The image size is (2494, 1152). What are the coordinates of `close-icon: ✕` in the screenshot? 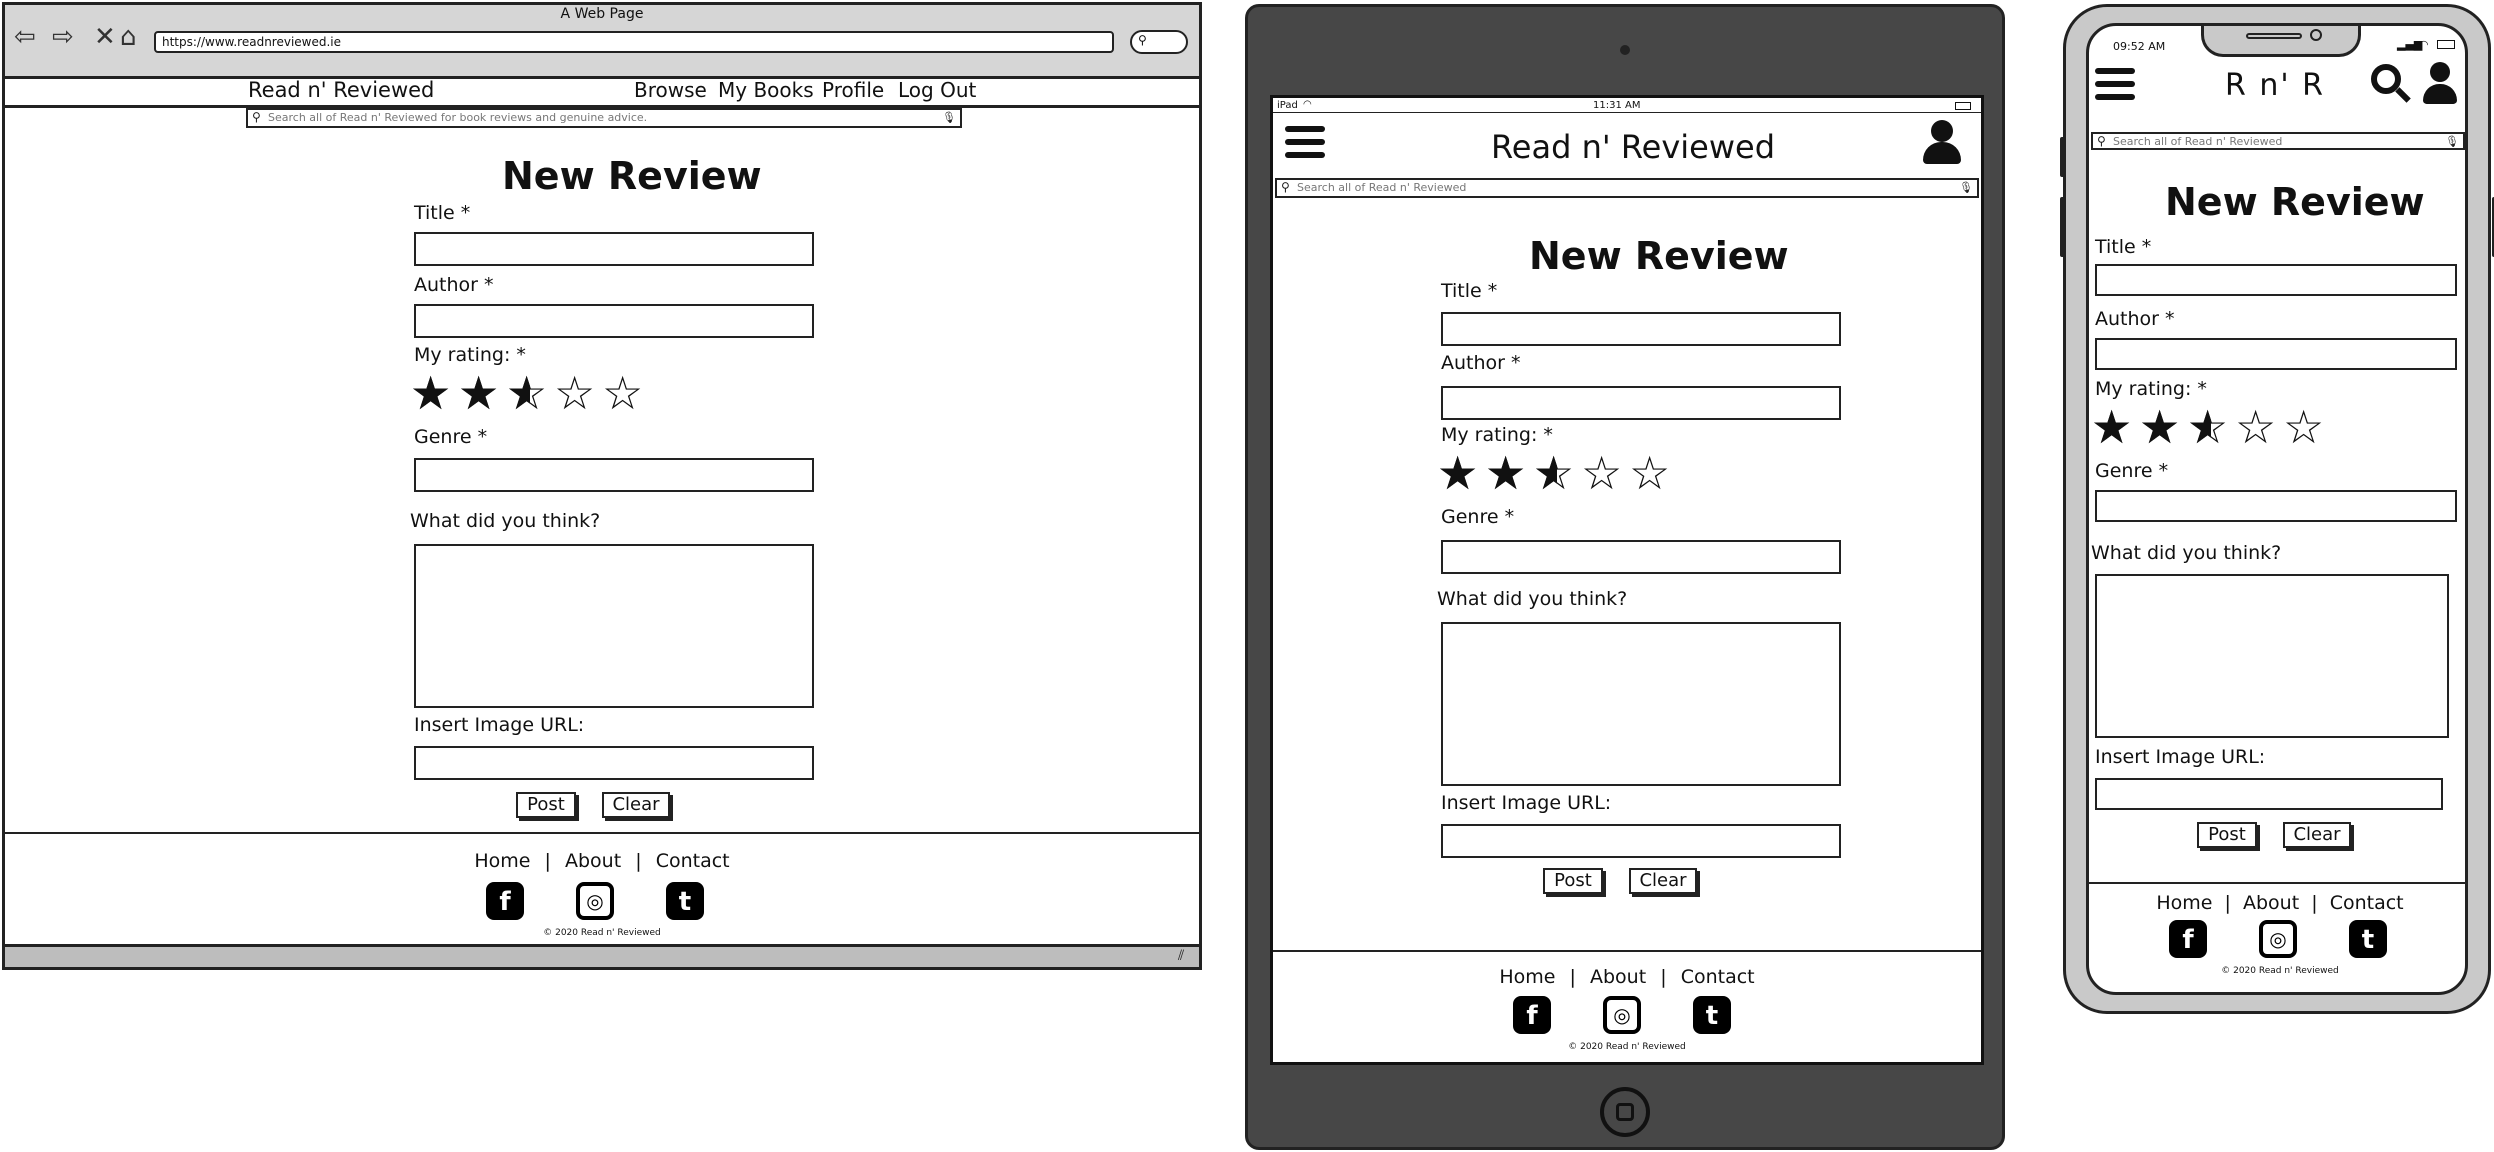 It's located at (105, 37).